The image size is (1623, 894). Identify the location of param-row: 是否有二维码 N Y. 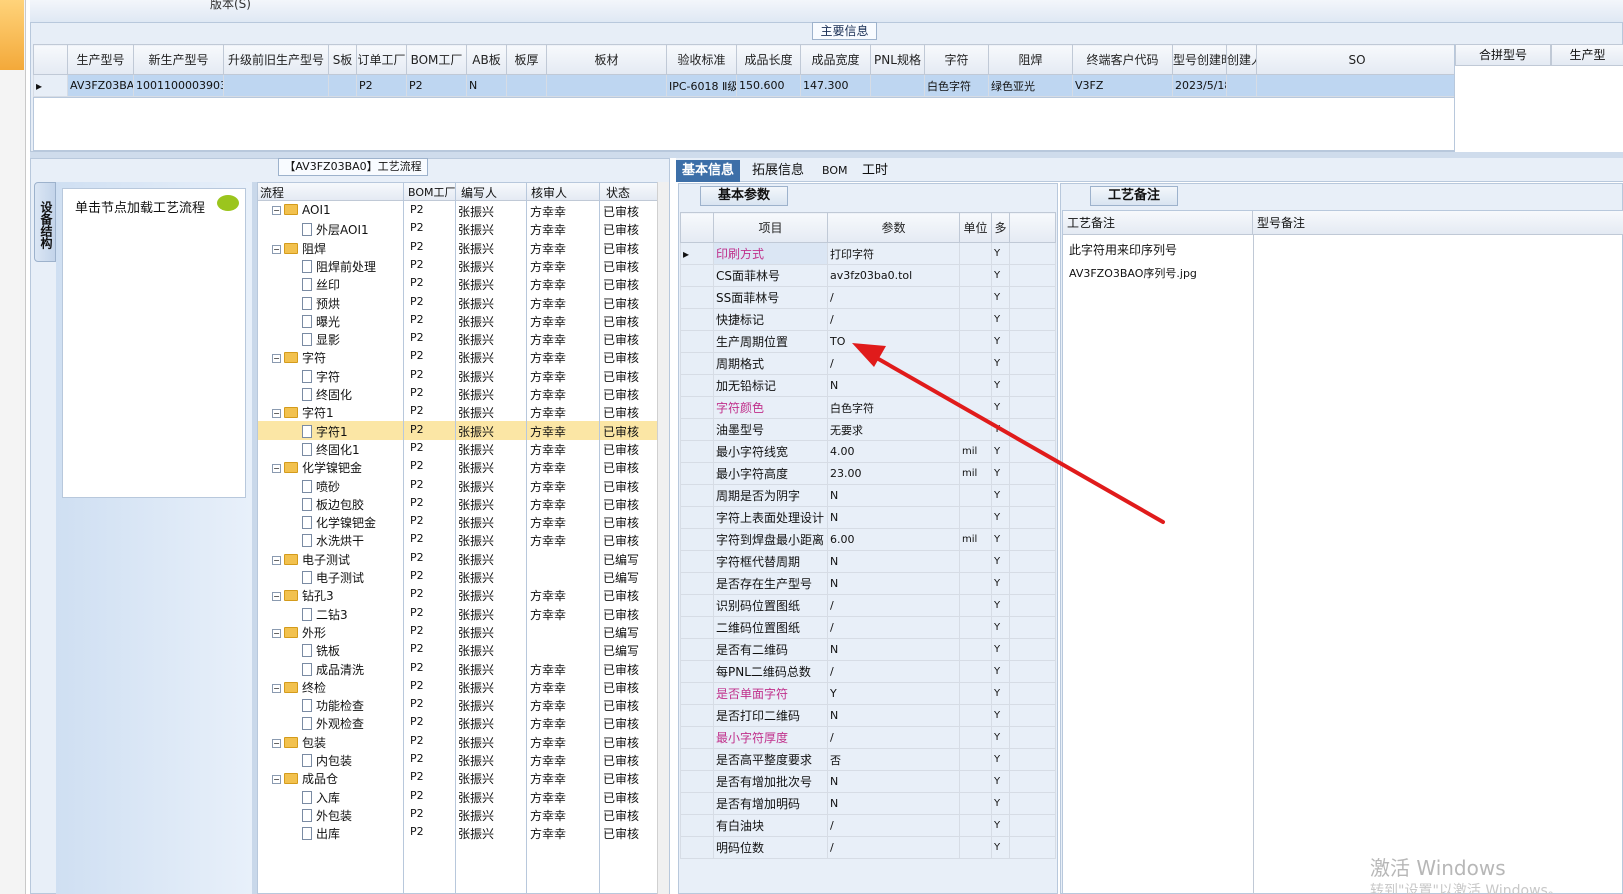
(868, 649).